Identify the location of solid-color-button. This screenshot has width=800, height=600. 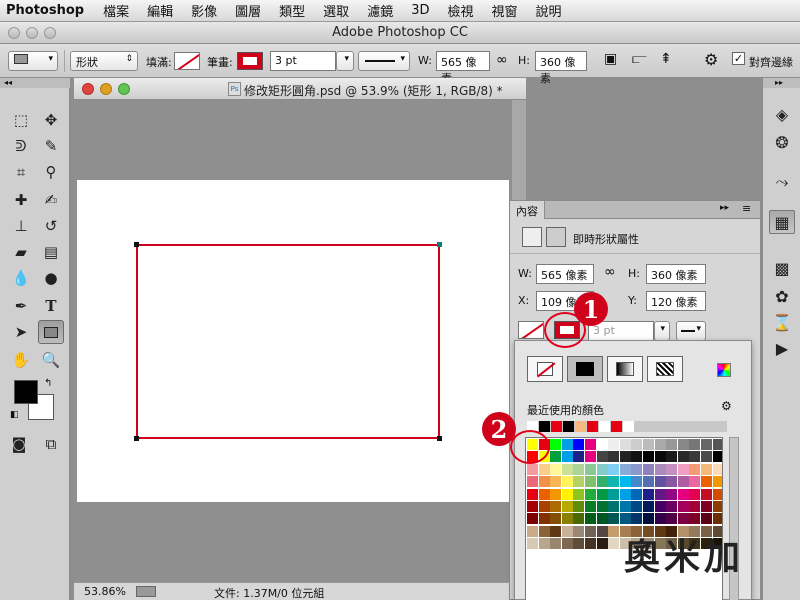
(585, 369).